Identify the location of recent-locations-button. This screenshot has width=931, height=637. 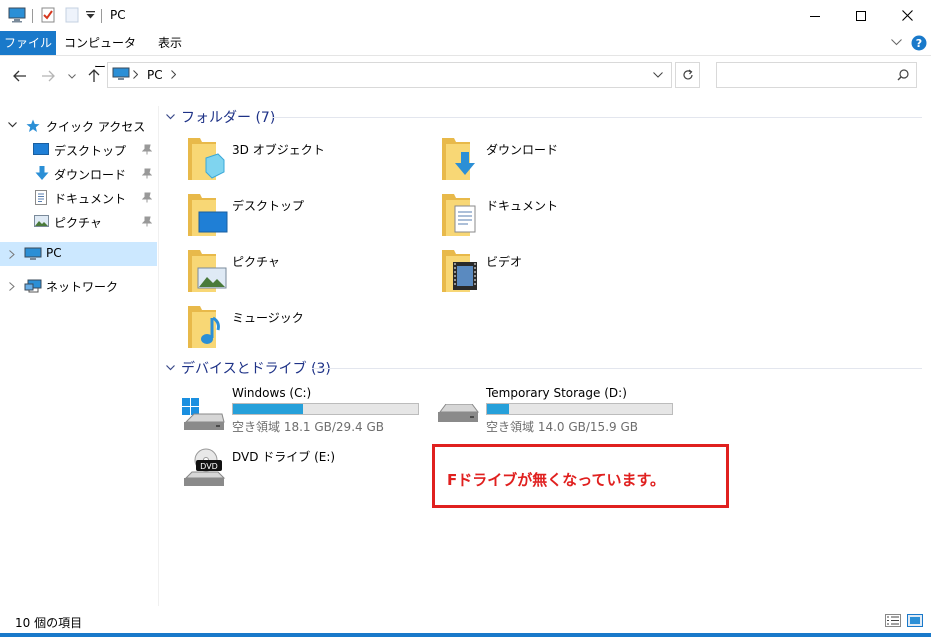
(72, 76).